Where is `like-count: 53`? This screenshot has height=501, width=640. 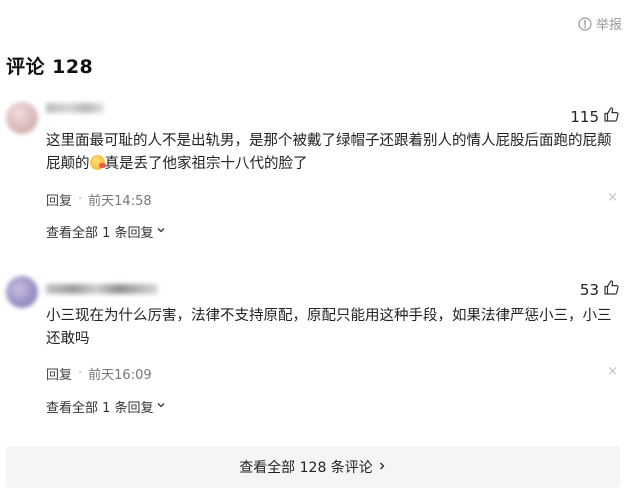 like-count: 53 is located at coordinates (589, 289).